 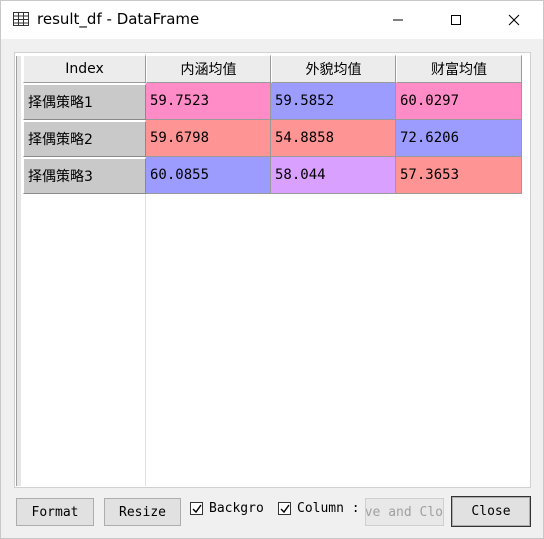 I want to click on table-cell: 57.3653, so click(x=459, y=175).